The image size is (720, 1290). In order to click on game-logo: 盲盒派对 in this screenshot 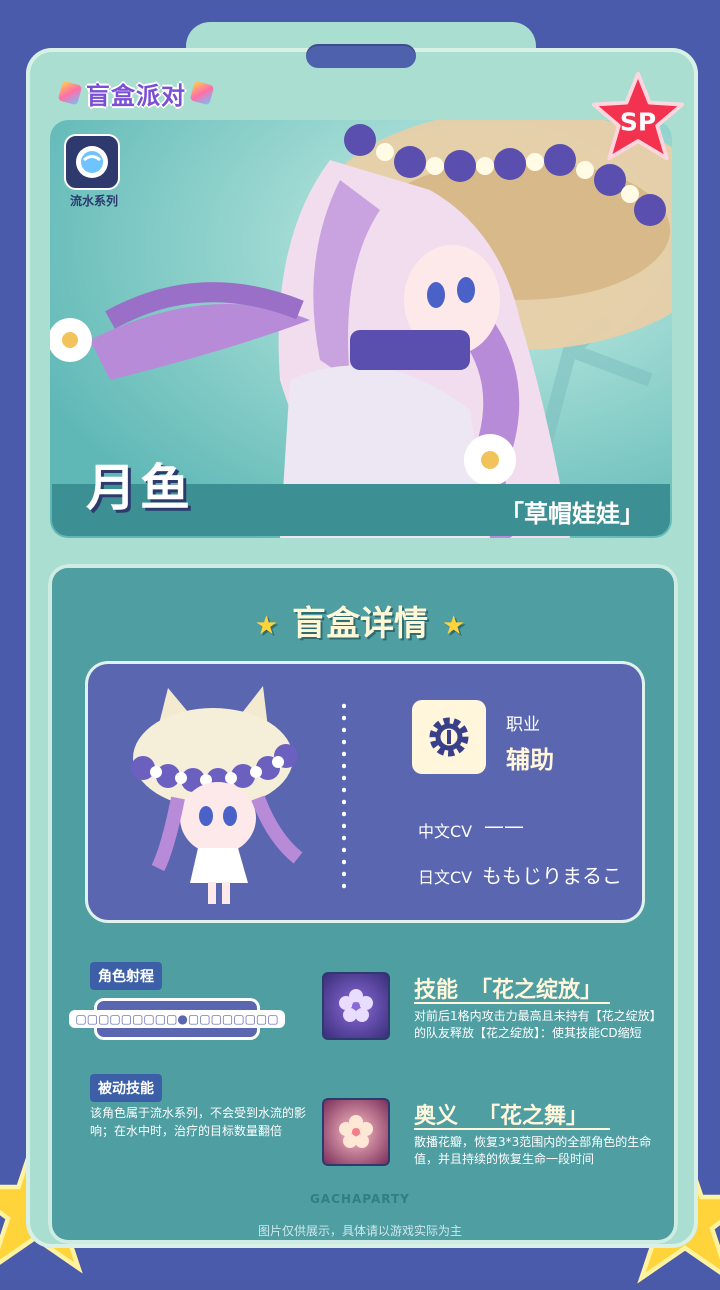, I will do `click(136, 93)`.